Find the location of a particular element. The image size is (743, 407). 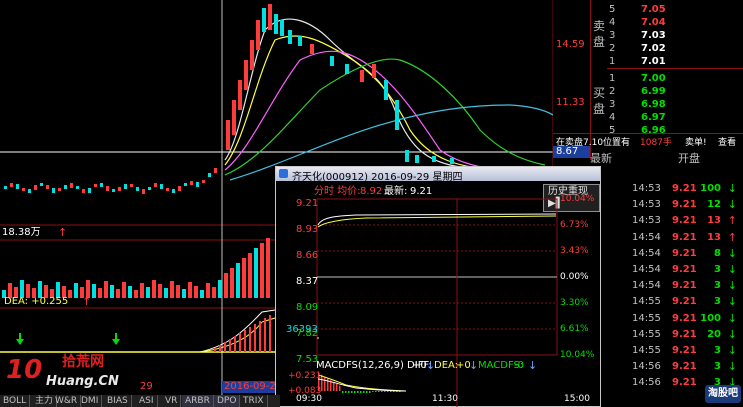

ask-price: 7.01 is located at coordinates (653, 61).